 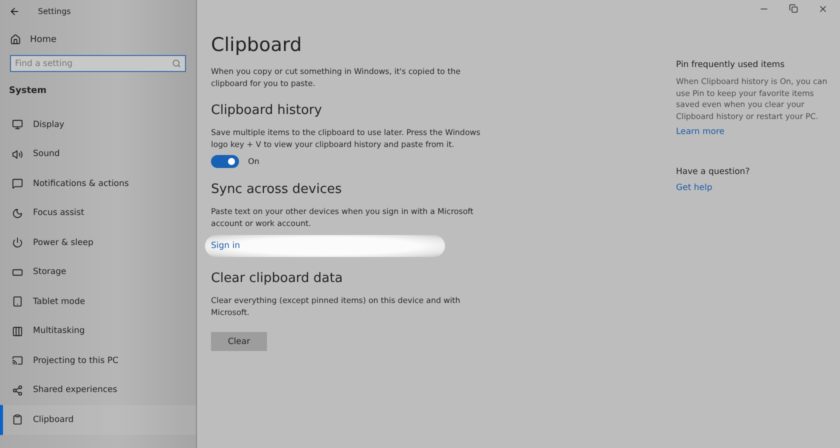 What do you see at coordinates (98, 272) in the screenshot?
I see `sidebar-item: Storage` at bounding box center [98, 272].